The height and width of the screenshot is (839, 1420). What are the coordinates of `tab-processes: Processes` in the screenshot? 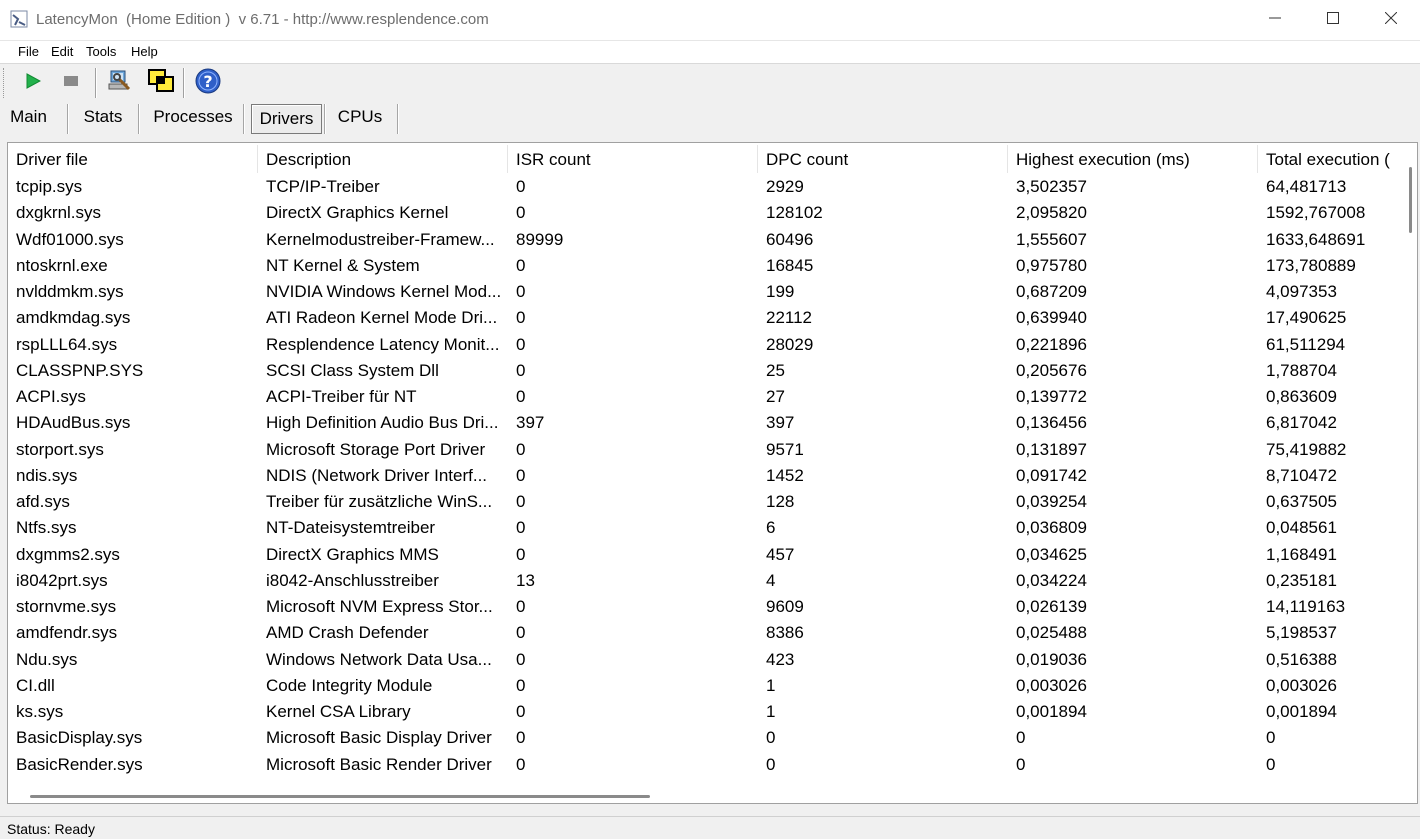 It's located at (193, 117).